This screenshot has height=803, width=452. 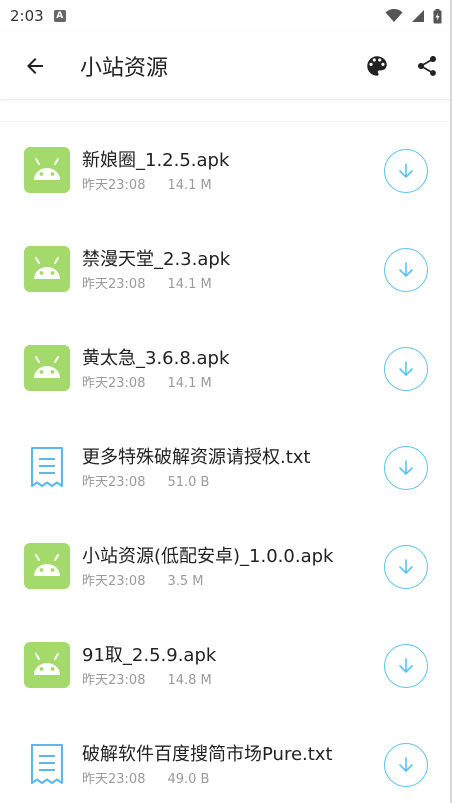 I want to click on battery-icon, so click(x=437, y=15).